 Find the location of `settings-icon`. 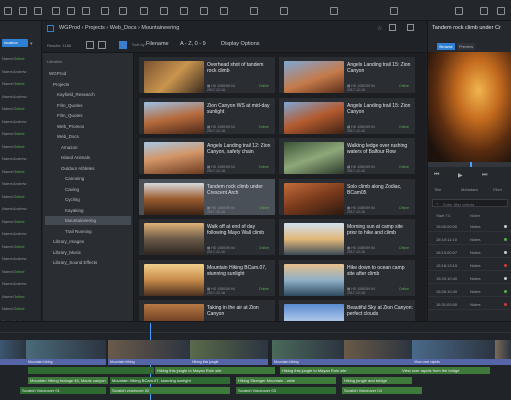

settings-icon is located at coordinates (394, 11).